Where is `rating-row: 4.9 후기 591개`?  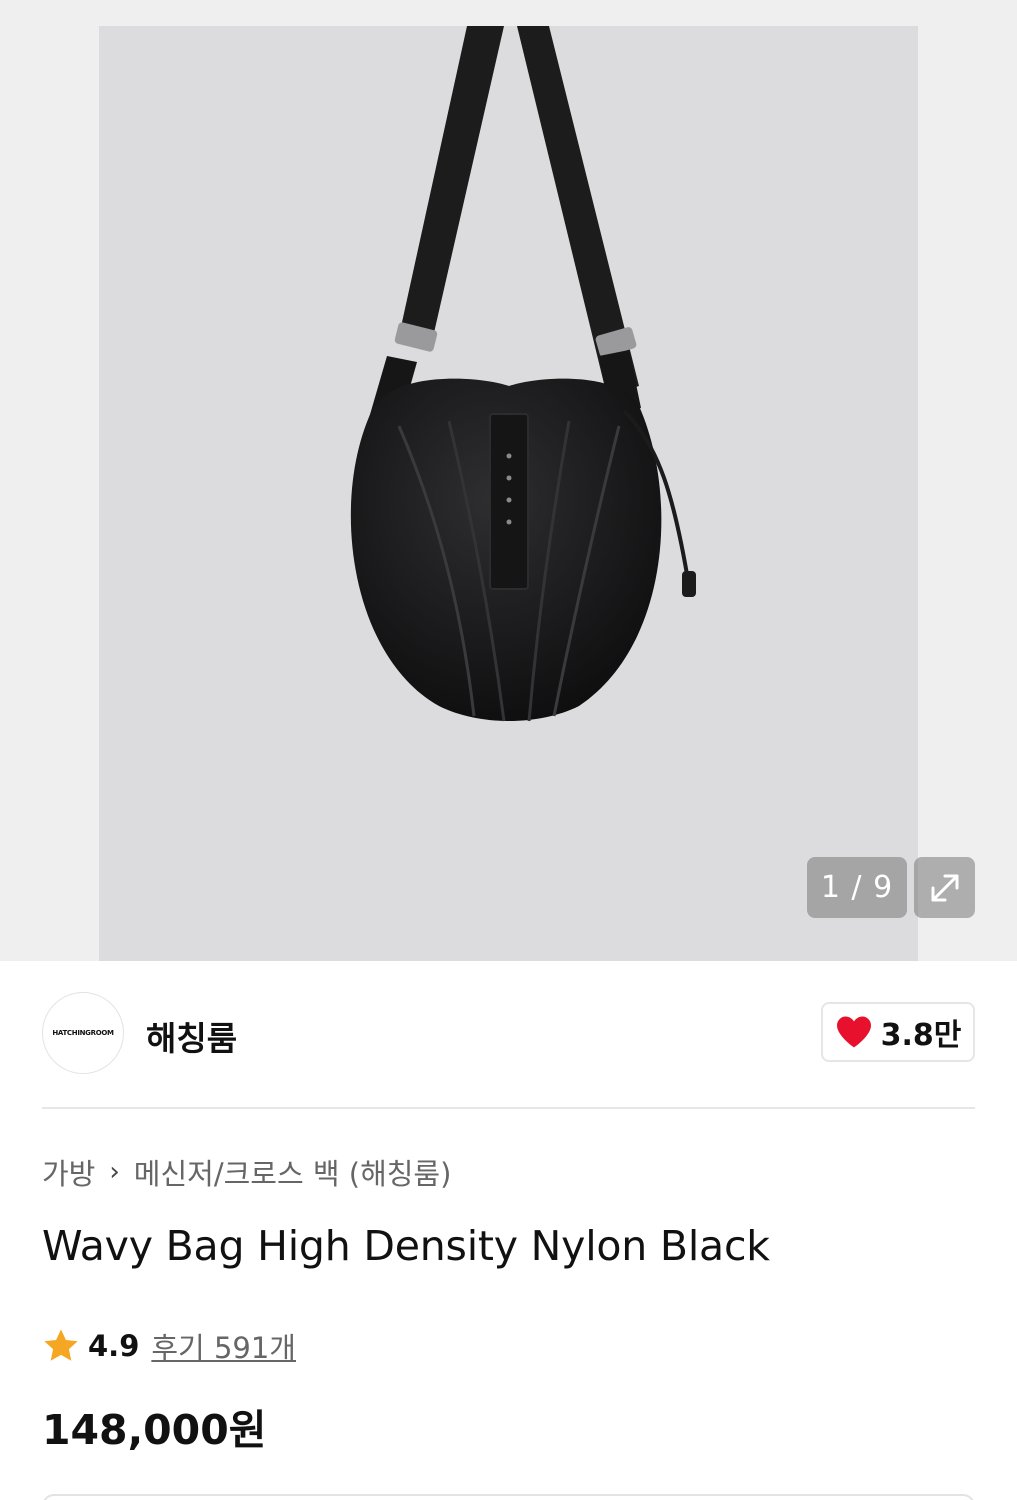
rating-row: 4.9 후기 591개 is located at coordinates (169, 1346).